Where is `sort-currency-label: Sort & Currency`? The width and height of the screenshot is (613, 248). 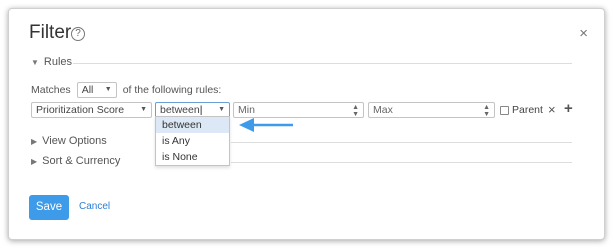 sort-currency-label: Sort & Currency is located at coordinates (81, 161).